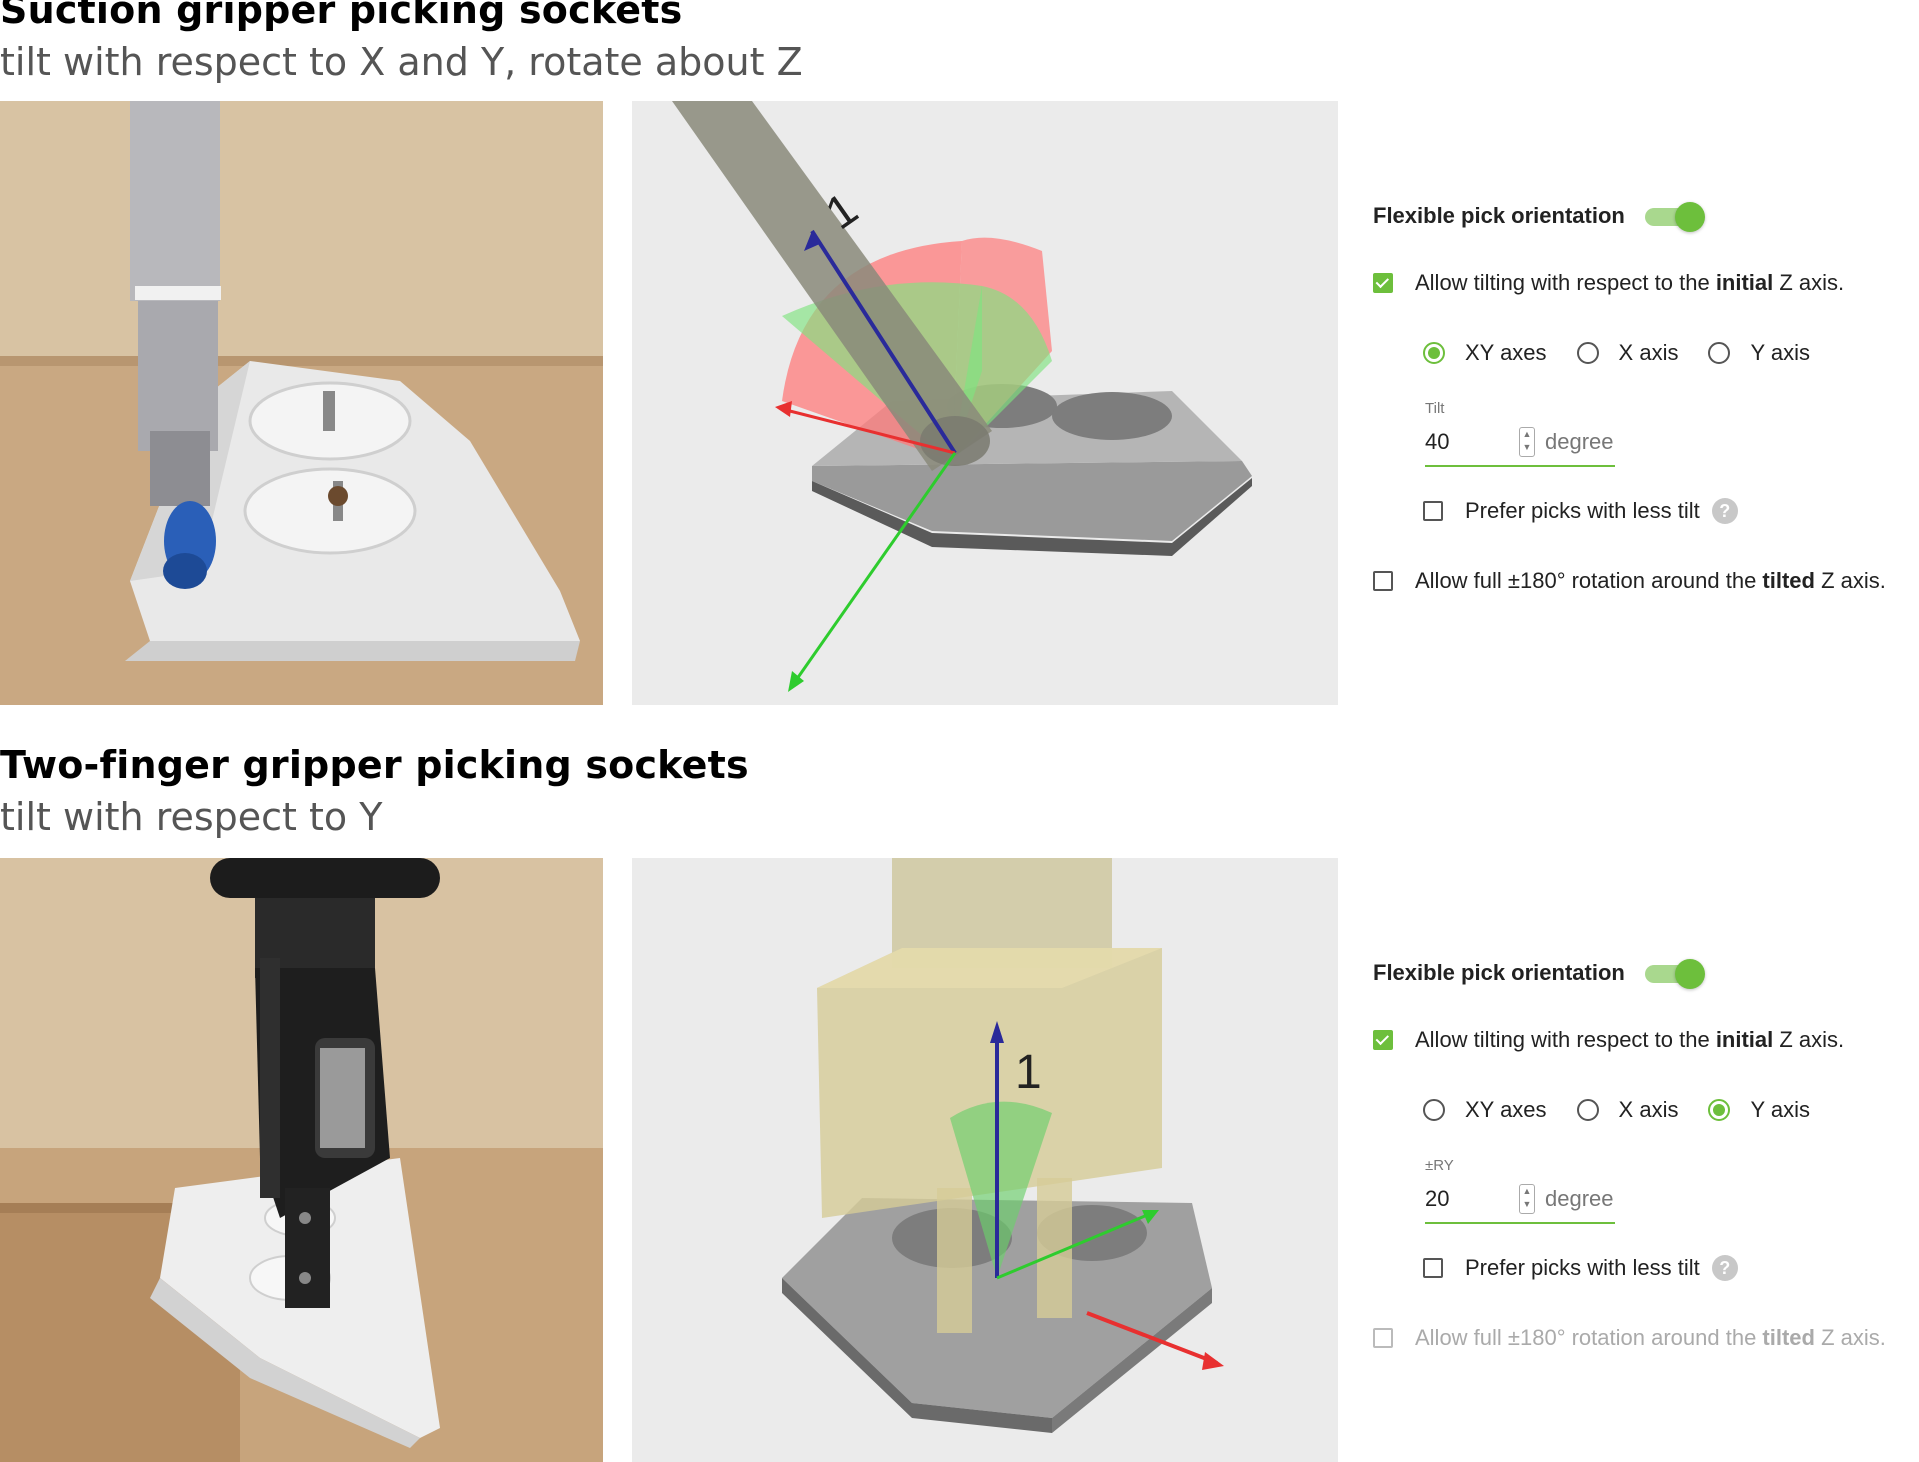 The width and height of the screenshot is (1919, 1462). I want to click on suction-gripper-photo, so click(301, 403).